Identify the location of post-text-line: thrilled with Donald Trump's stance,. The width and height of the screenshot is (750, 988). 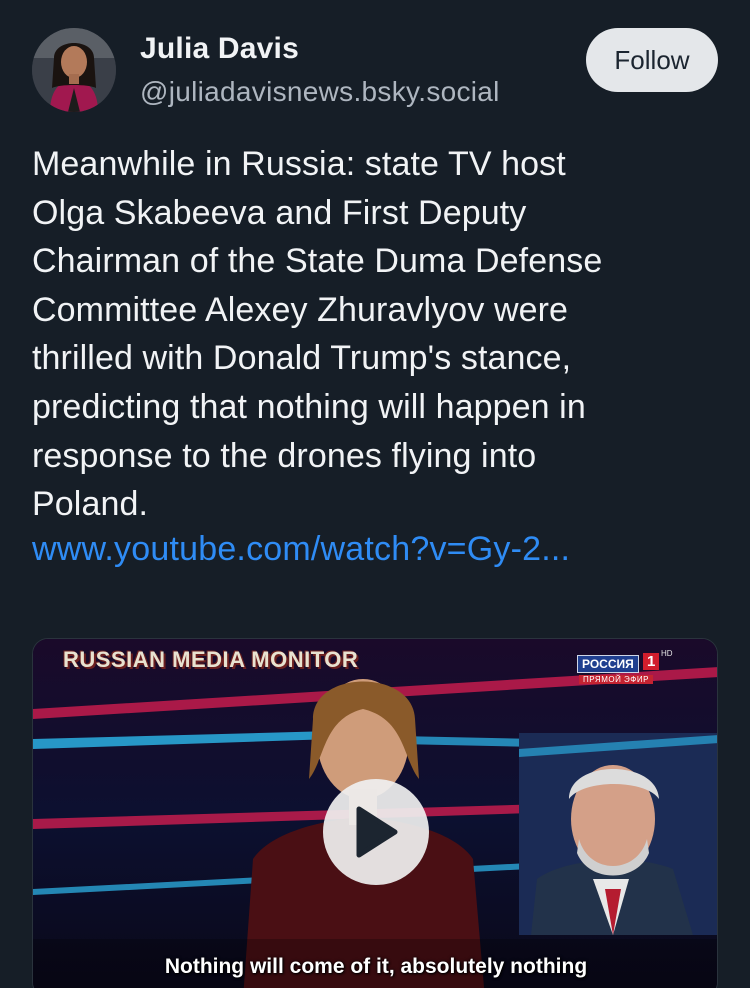
(302, 358).